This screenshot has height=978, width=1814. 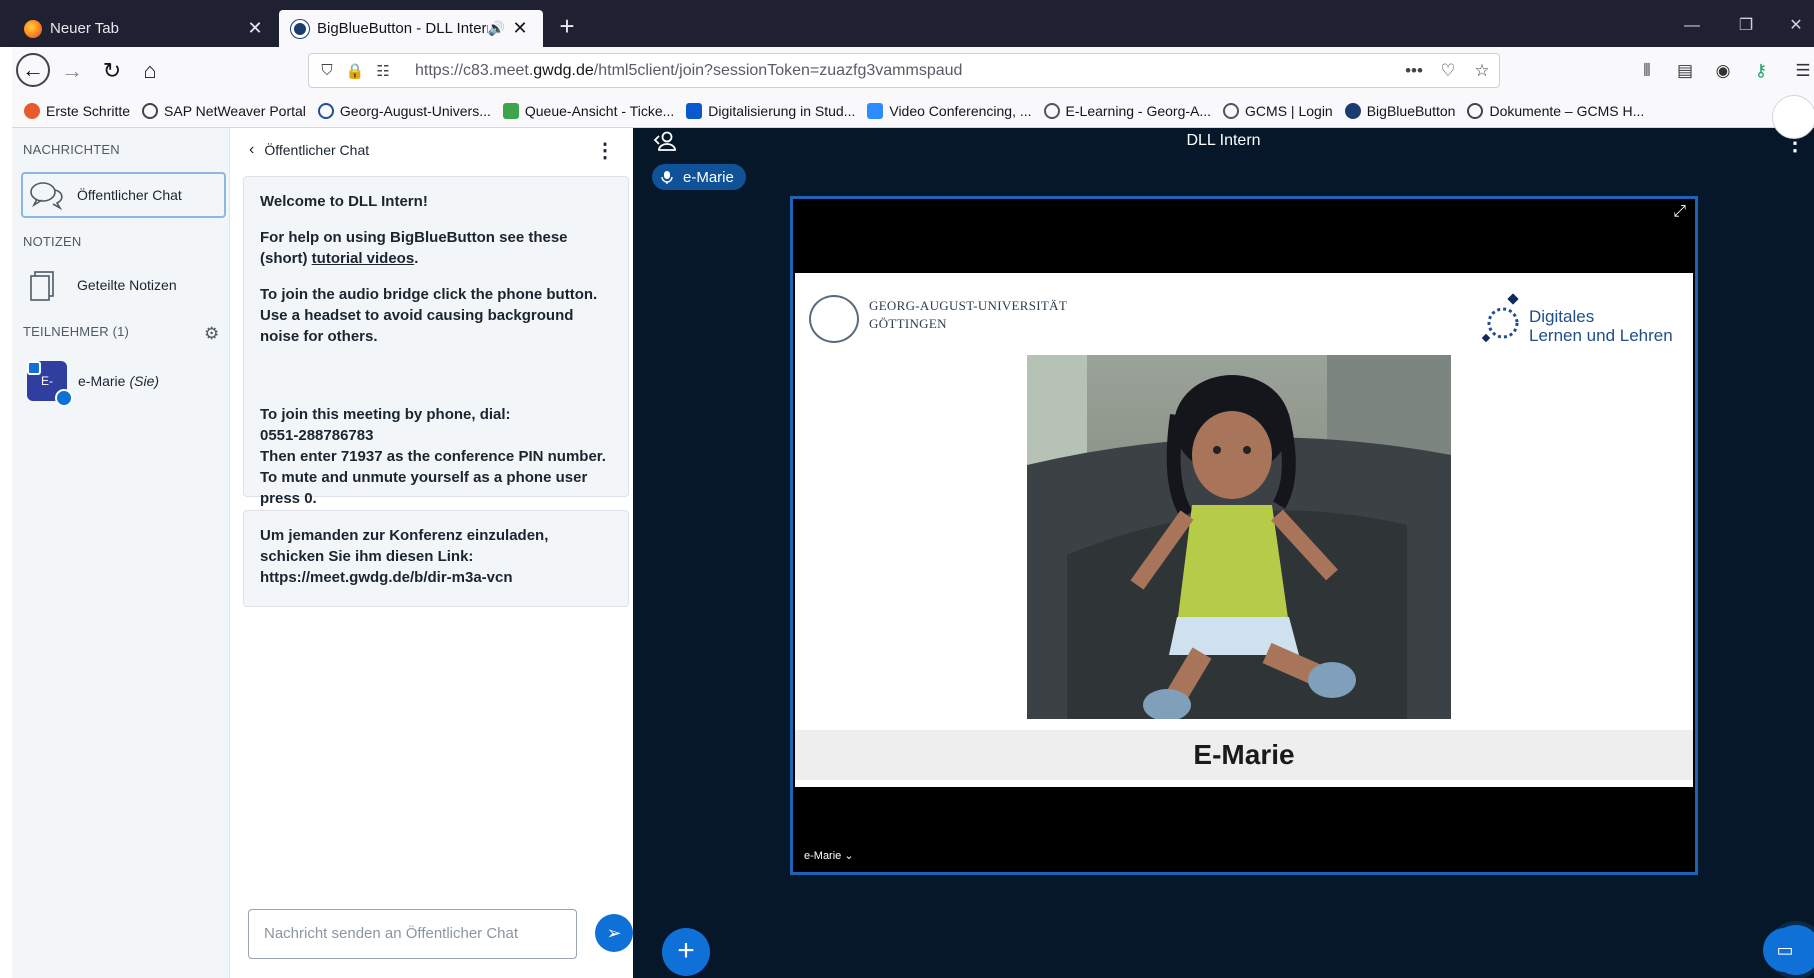 I want to click on participant-row: E- e-Marie (Sie), so click(x=123, y=381).